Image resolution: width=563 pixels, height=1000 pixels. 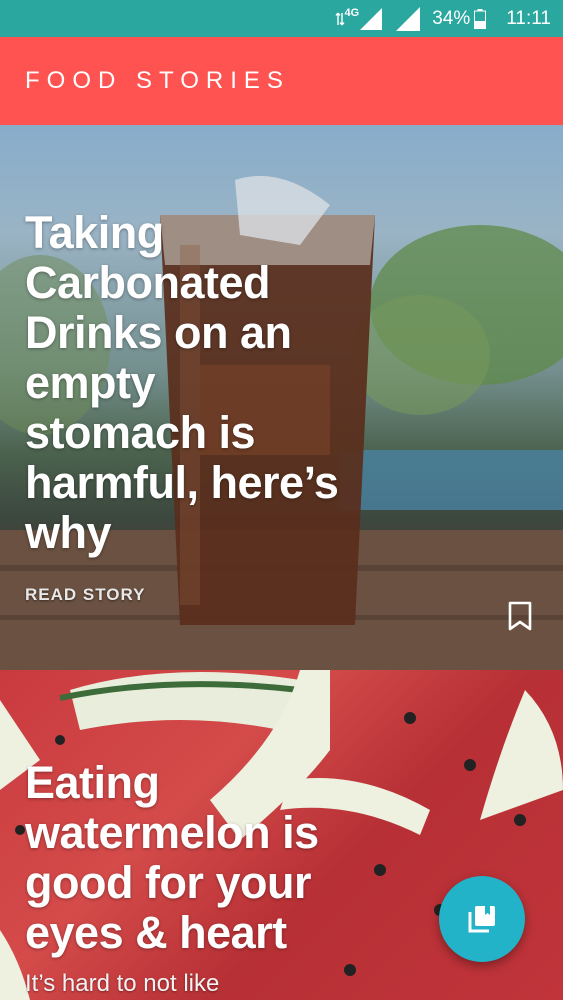 I want to click on app-title: FOOD STORIES, so click(x=157, y=80).